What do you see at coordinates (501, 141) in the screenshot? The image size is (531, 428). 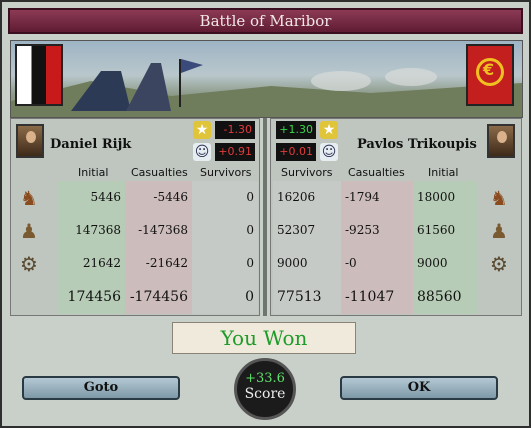 I see `right-commander-portrait` at bounding box center [501, 141].